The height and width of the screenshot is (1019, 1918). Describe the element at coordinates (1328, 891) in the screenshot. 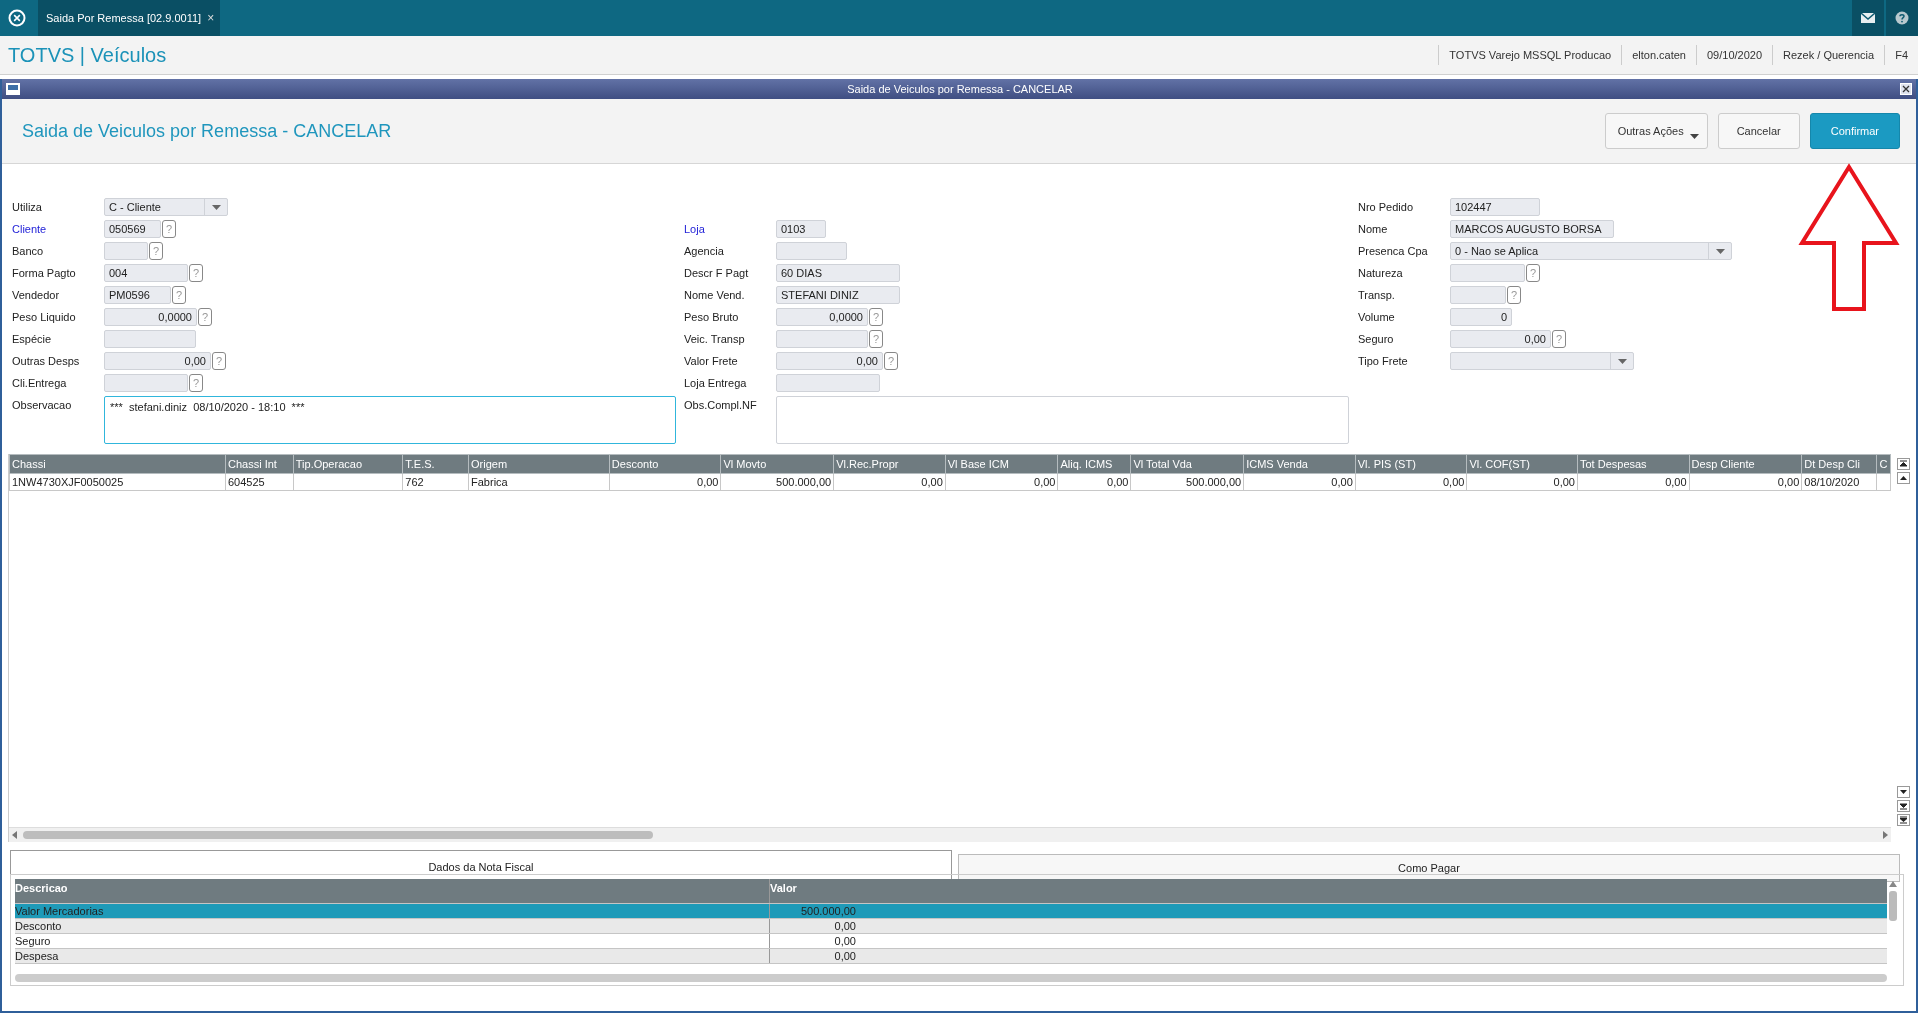

I see `column-header: Valor` at that location.